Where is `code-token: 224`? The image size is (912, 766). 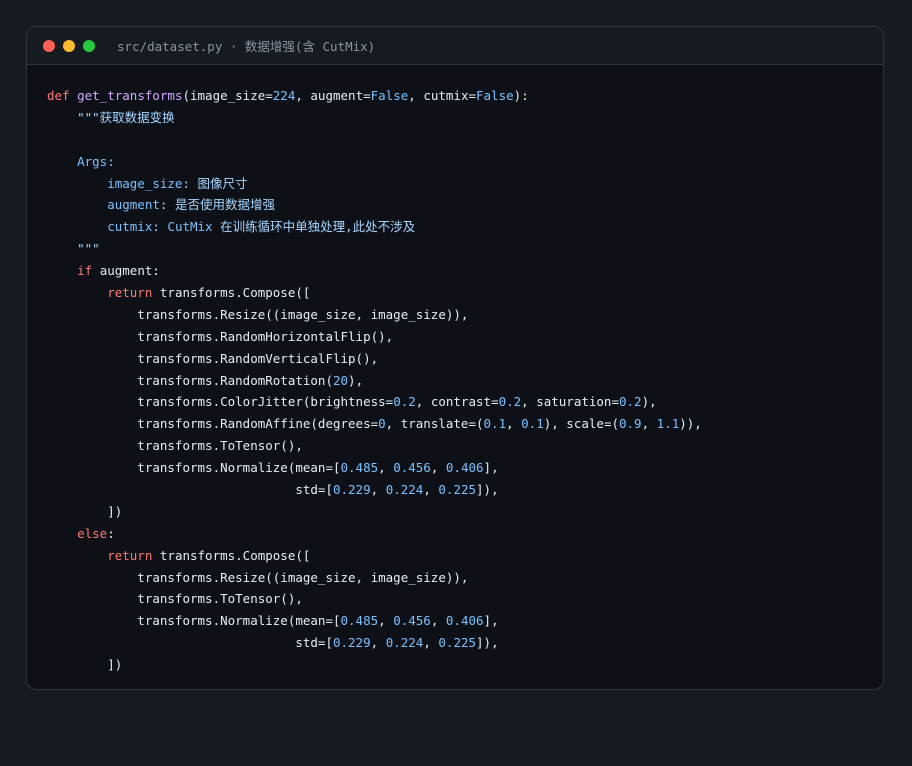
code-token: 224 is located at coordinates (284, 95).